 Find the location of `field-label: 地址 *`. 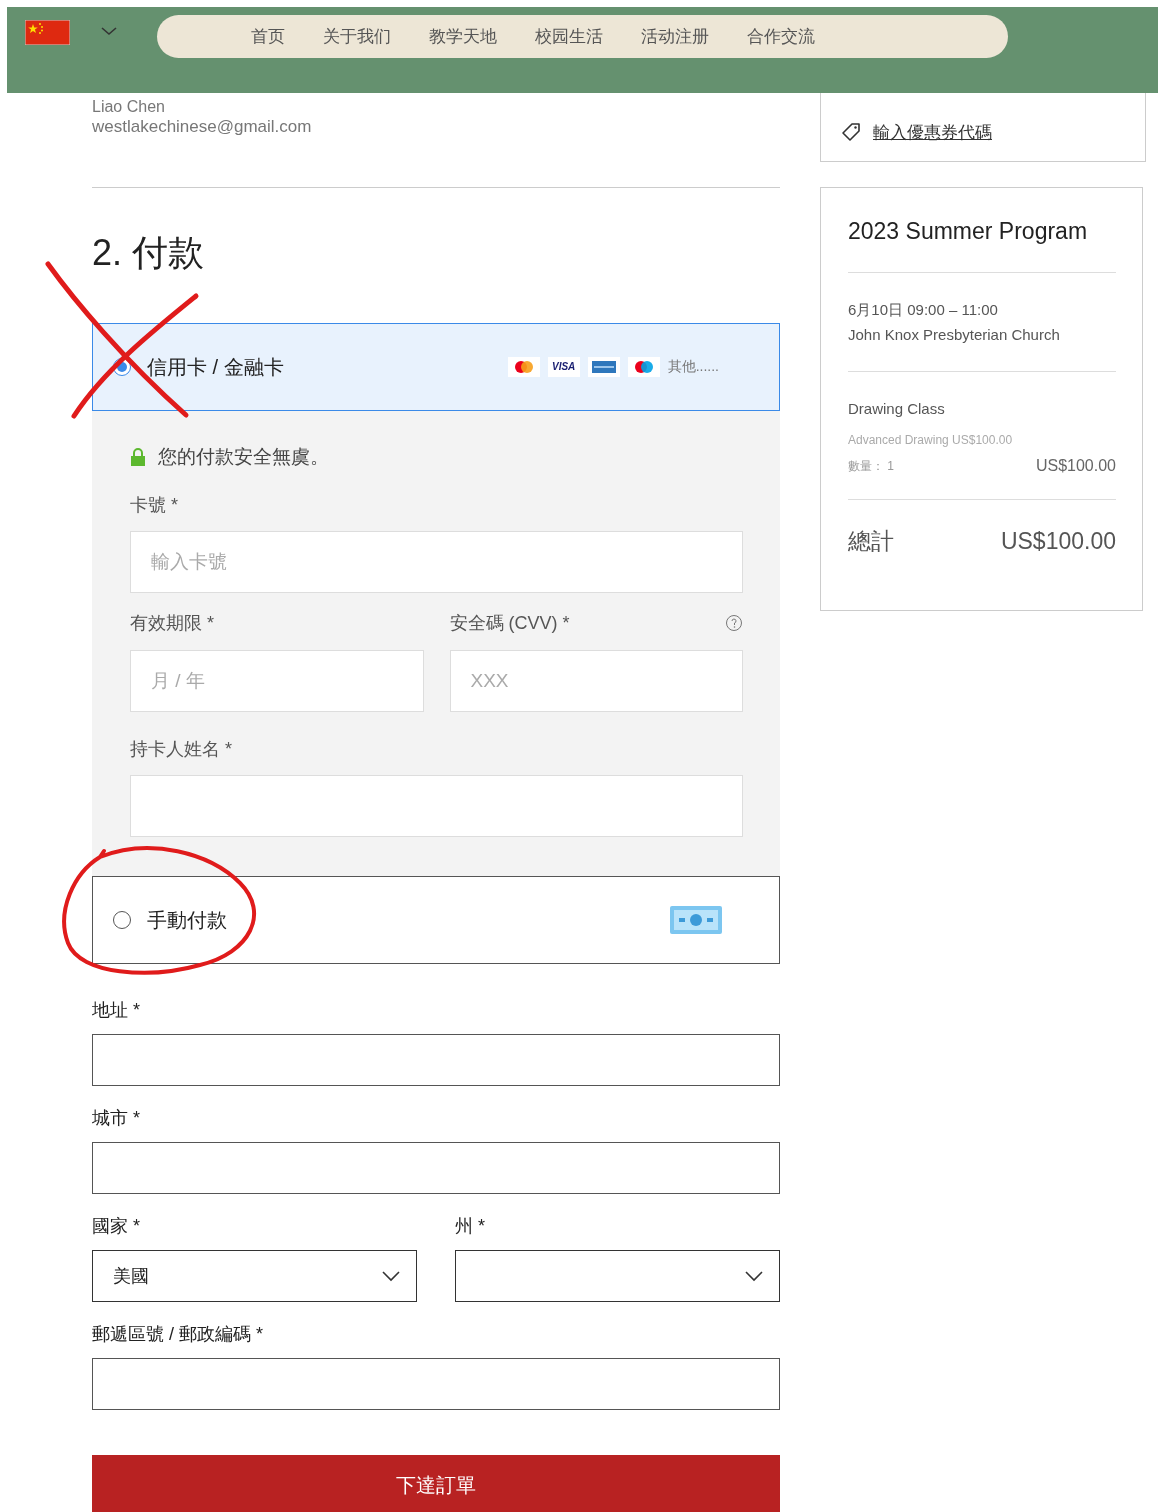

field-label: 地址 * is located at coordinates (116, 1010).